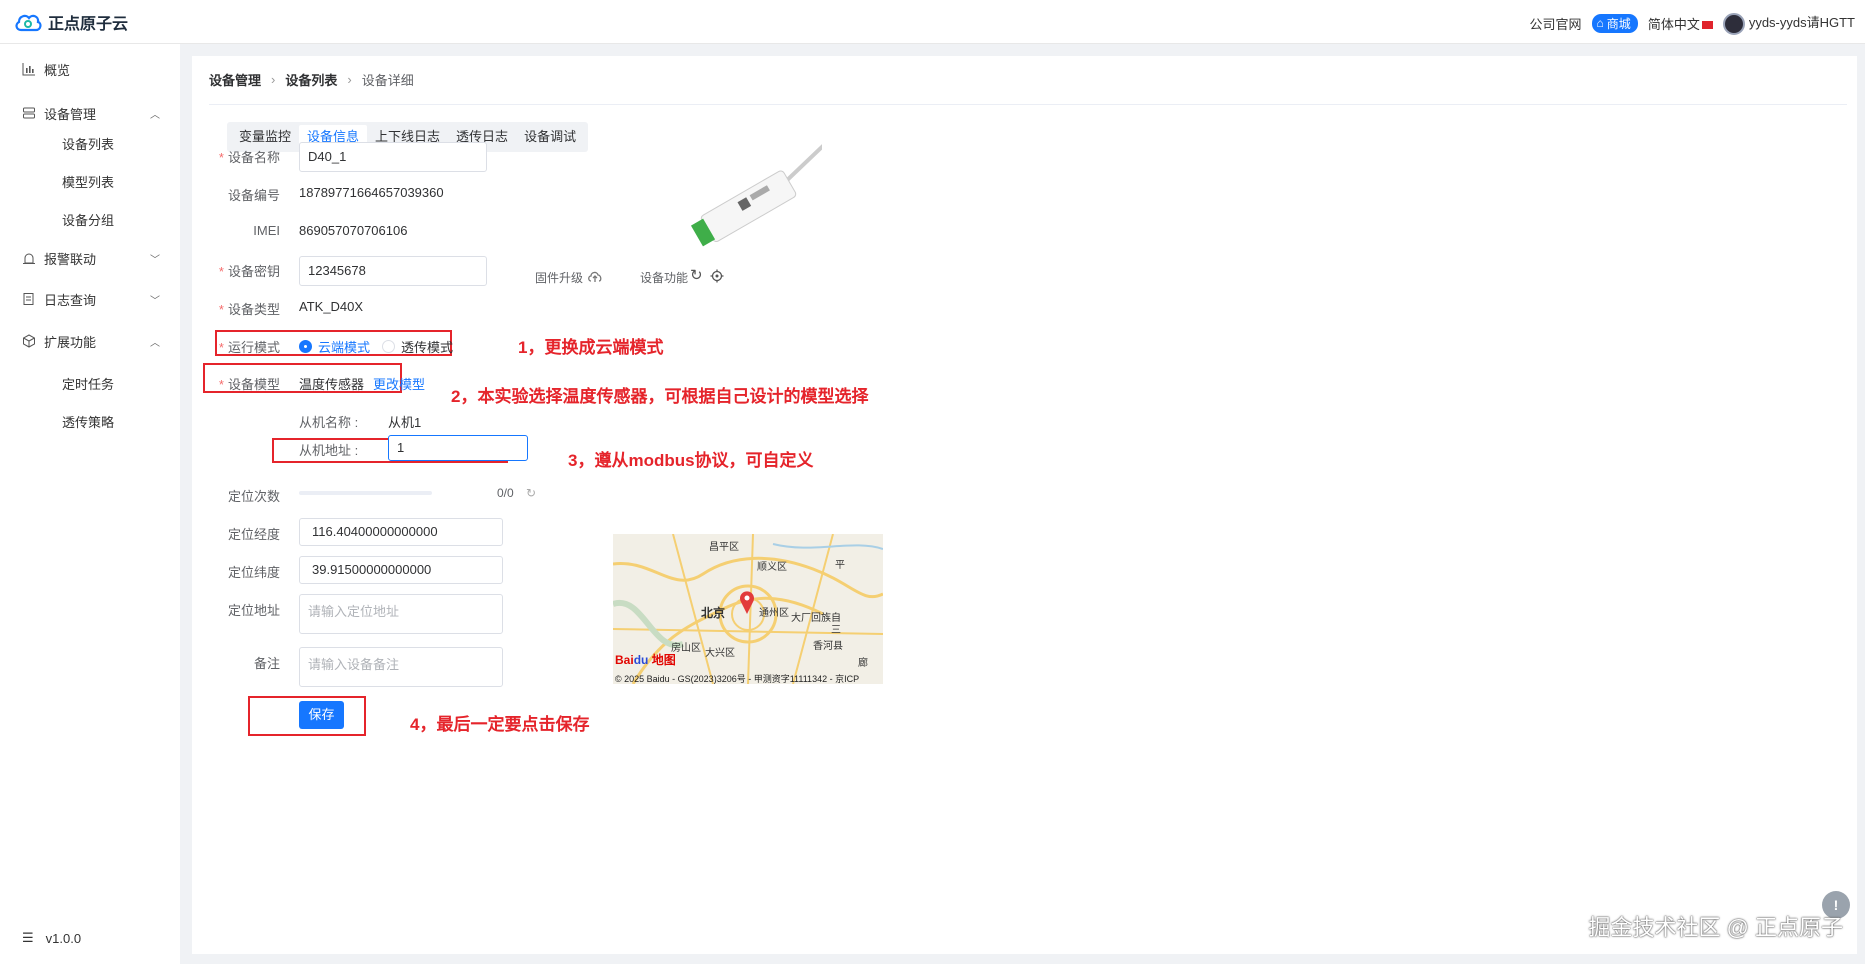 The width and height of the screenshot is (1865, 964). I want to click on log-icon, so click(28, 299).